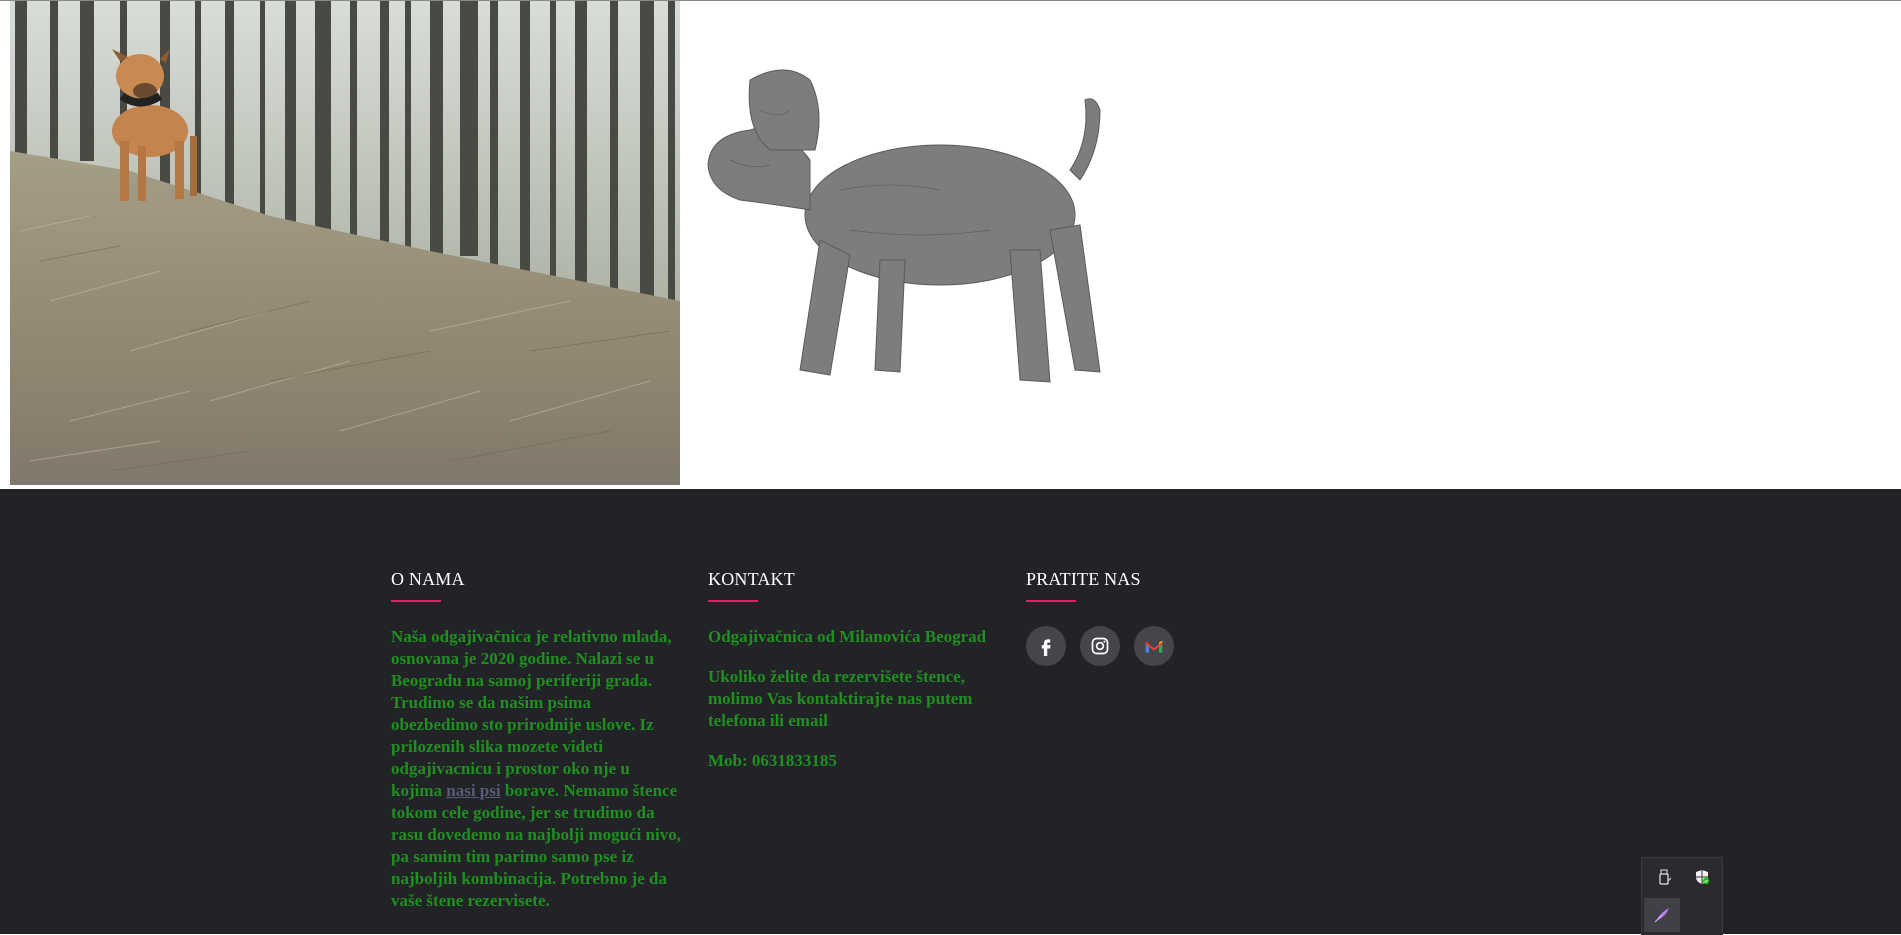 This screenshot has height=935, width=1901. What do you see at coordinates (940, 240) in the screenshot?
I see `sketch-dog-image` at bounding box center [940, 240].